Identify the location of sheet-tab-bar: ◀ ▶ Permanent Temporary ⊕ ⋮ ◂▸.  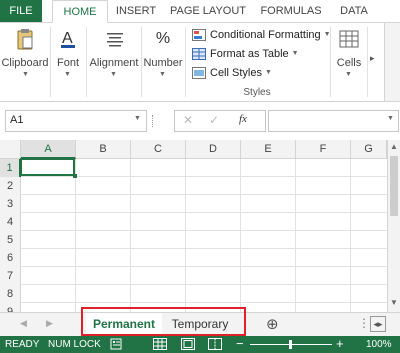
(200, 322).